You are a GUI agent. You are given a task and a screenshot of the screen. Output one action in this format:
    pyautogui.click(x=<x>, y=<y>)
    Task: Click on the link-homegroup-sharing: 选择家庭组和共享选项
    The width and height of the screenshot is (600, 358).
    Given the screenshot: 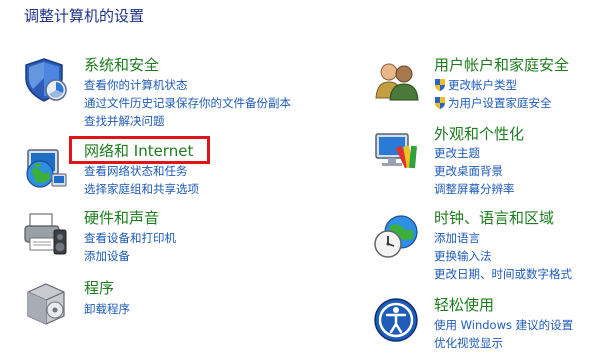 What is the action you would take?
    pyautogui.click(x=141, y=189)
    